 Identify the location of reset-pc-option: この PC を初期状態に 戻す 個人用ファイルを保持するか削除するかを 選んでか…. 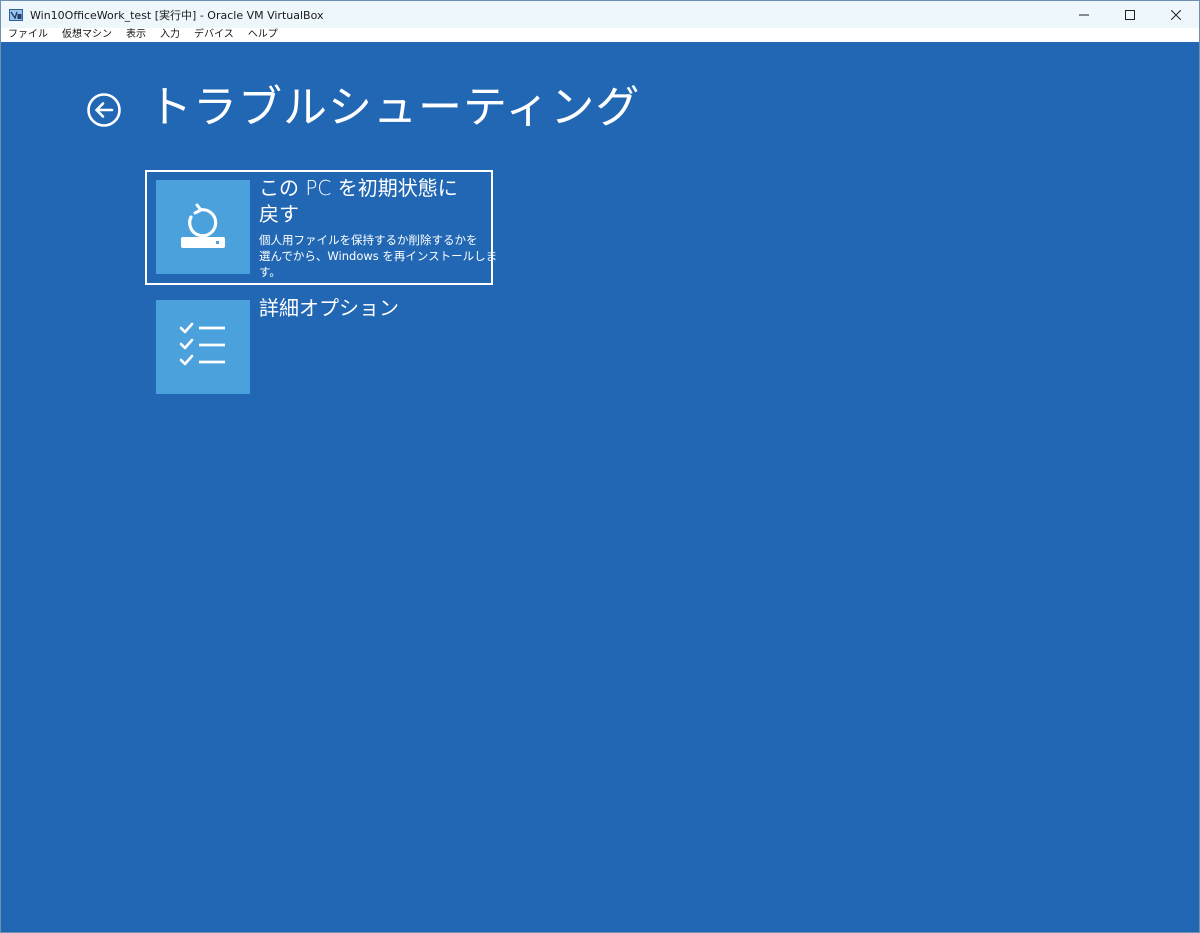
(321, 227).